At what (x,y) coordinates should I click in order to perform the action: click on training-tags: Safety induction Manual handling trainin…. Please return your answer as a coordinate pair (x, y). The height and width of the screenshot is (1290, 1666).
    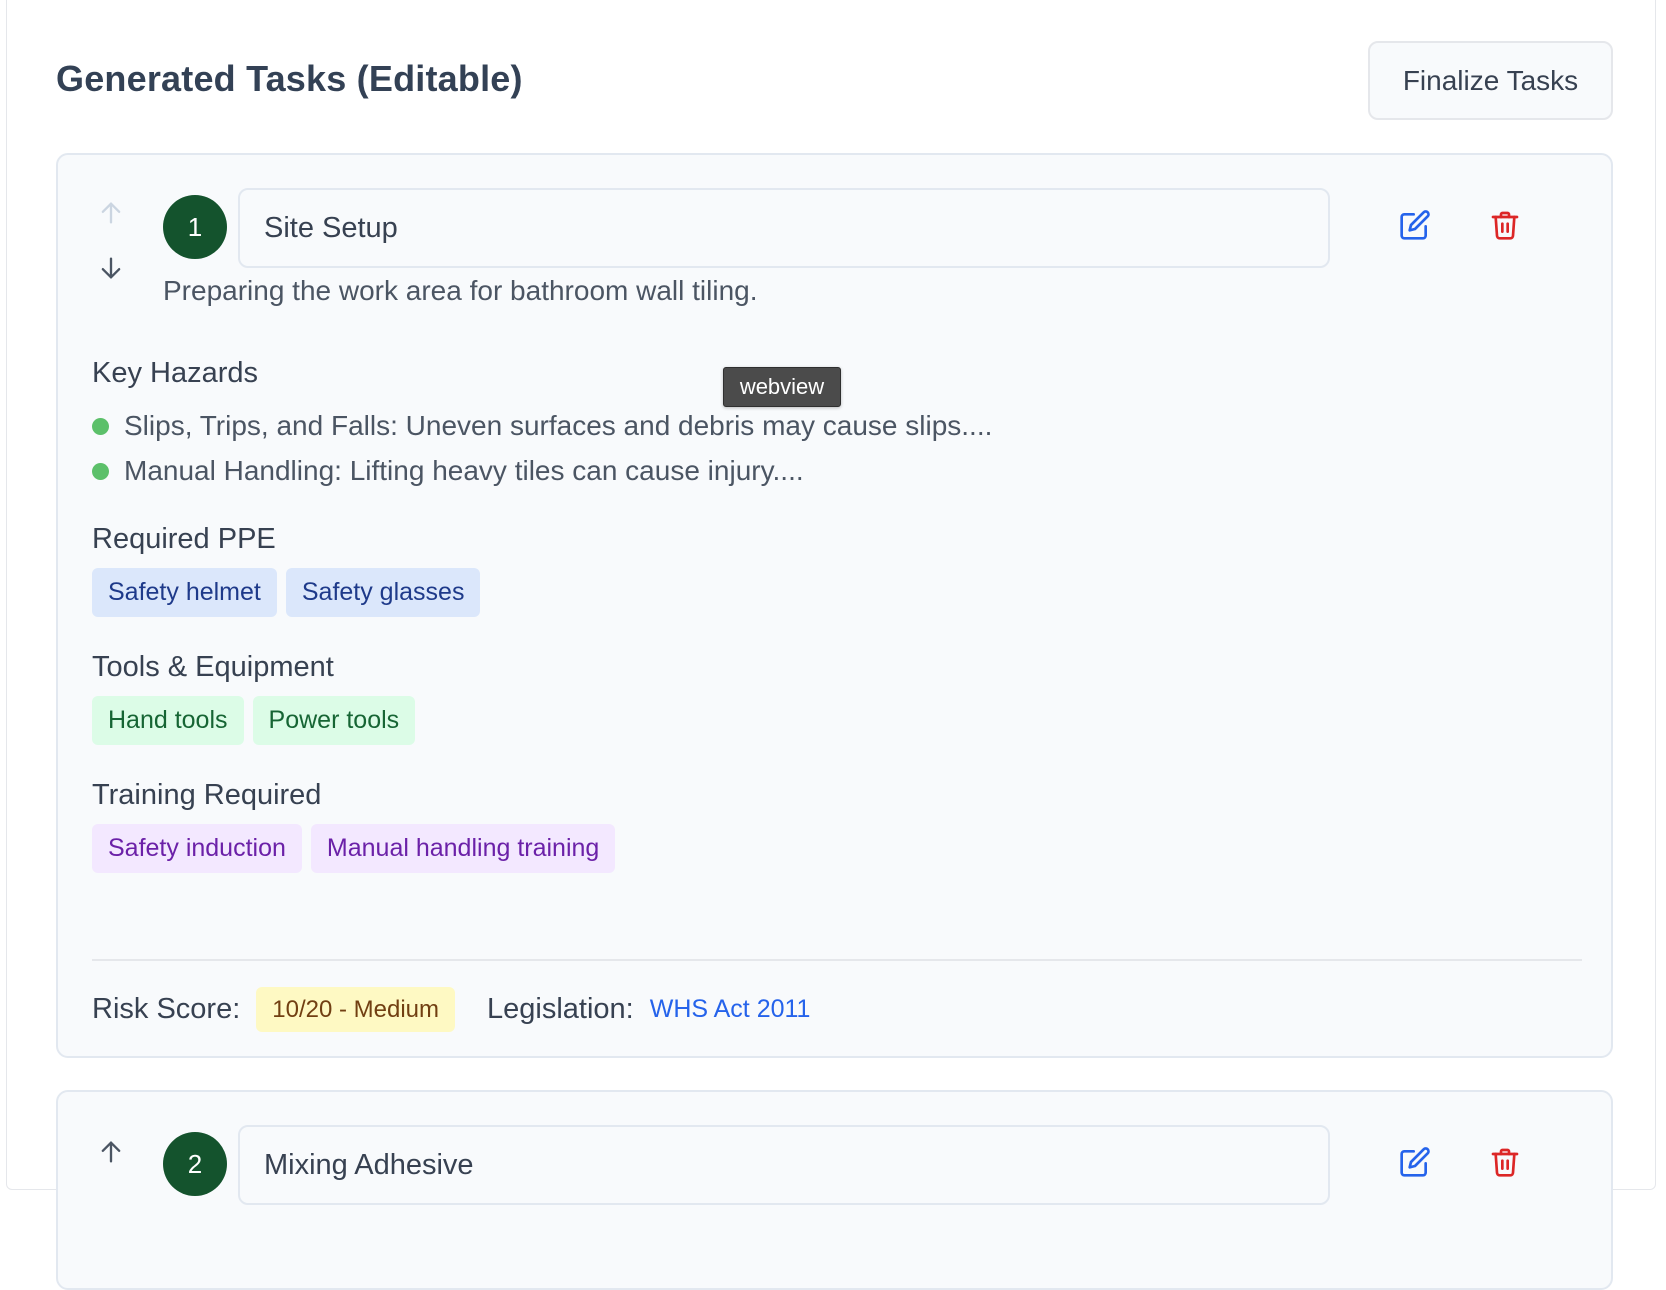
    Looking at the image, I should click on (354, 848).